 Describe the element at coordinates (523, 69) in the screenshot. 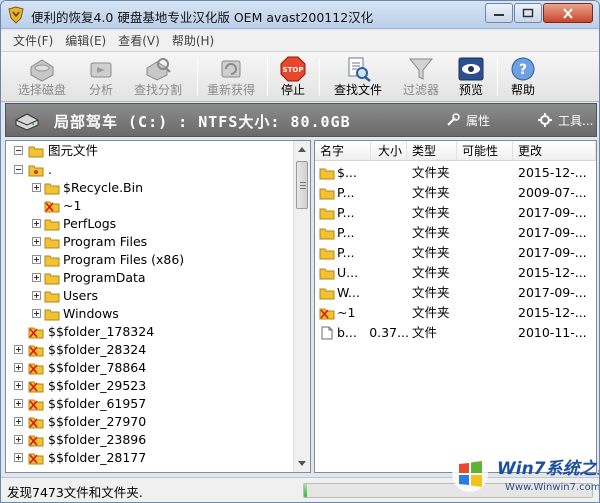

I see `help-question-icon: ?` at that location.